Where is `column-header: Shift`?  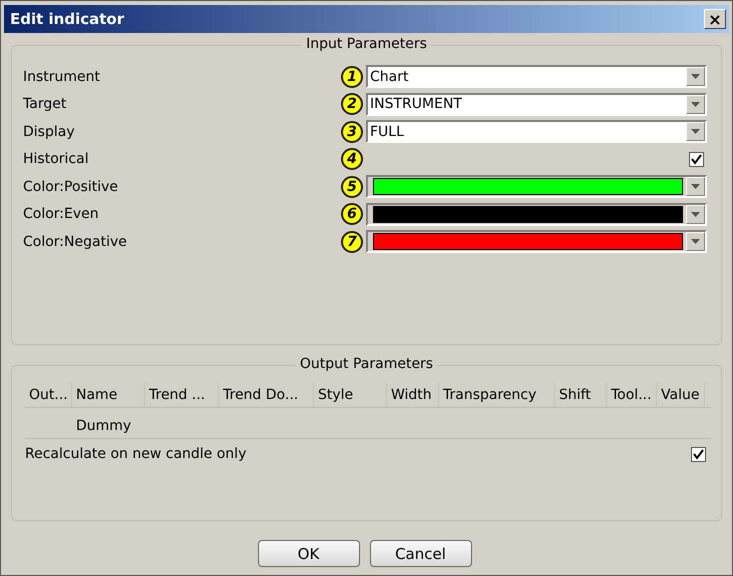
column-header: Shift is located at coordinates (581, 395).